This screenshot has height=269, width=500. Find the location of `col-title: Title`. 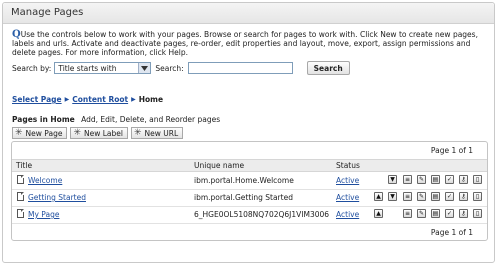

col-title: Title is located at coordinates (24, 165).